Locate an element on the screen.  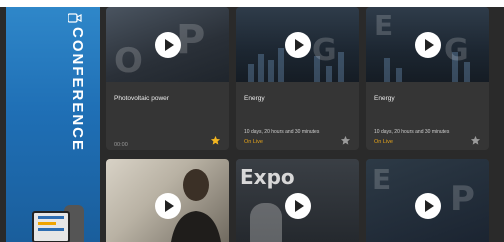
video-thumbnail: Expo is located at coordinates (297, 200).